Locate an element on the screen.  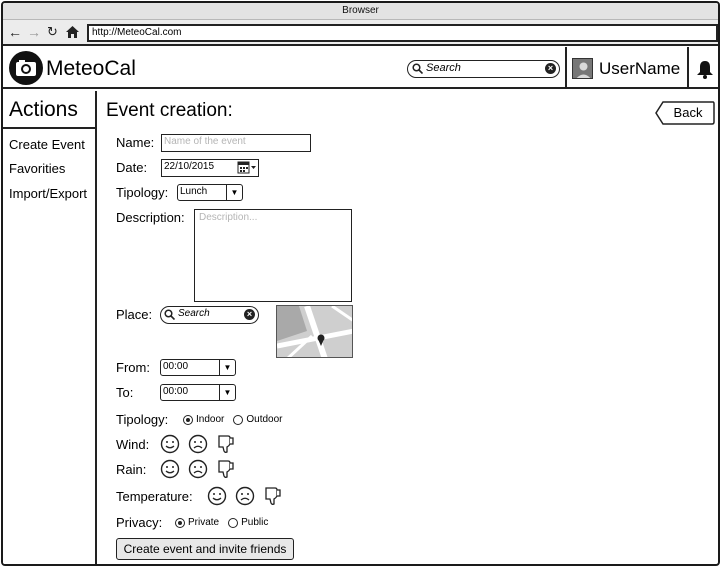
browser-navbar: ← → ↻ http://MeteoCal.com is located at coordinates (360, 33).